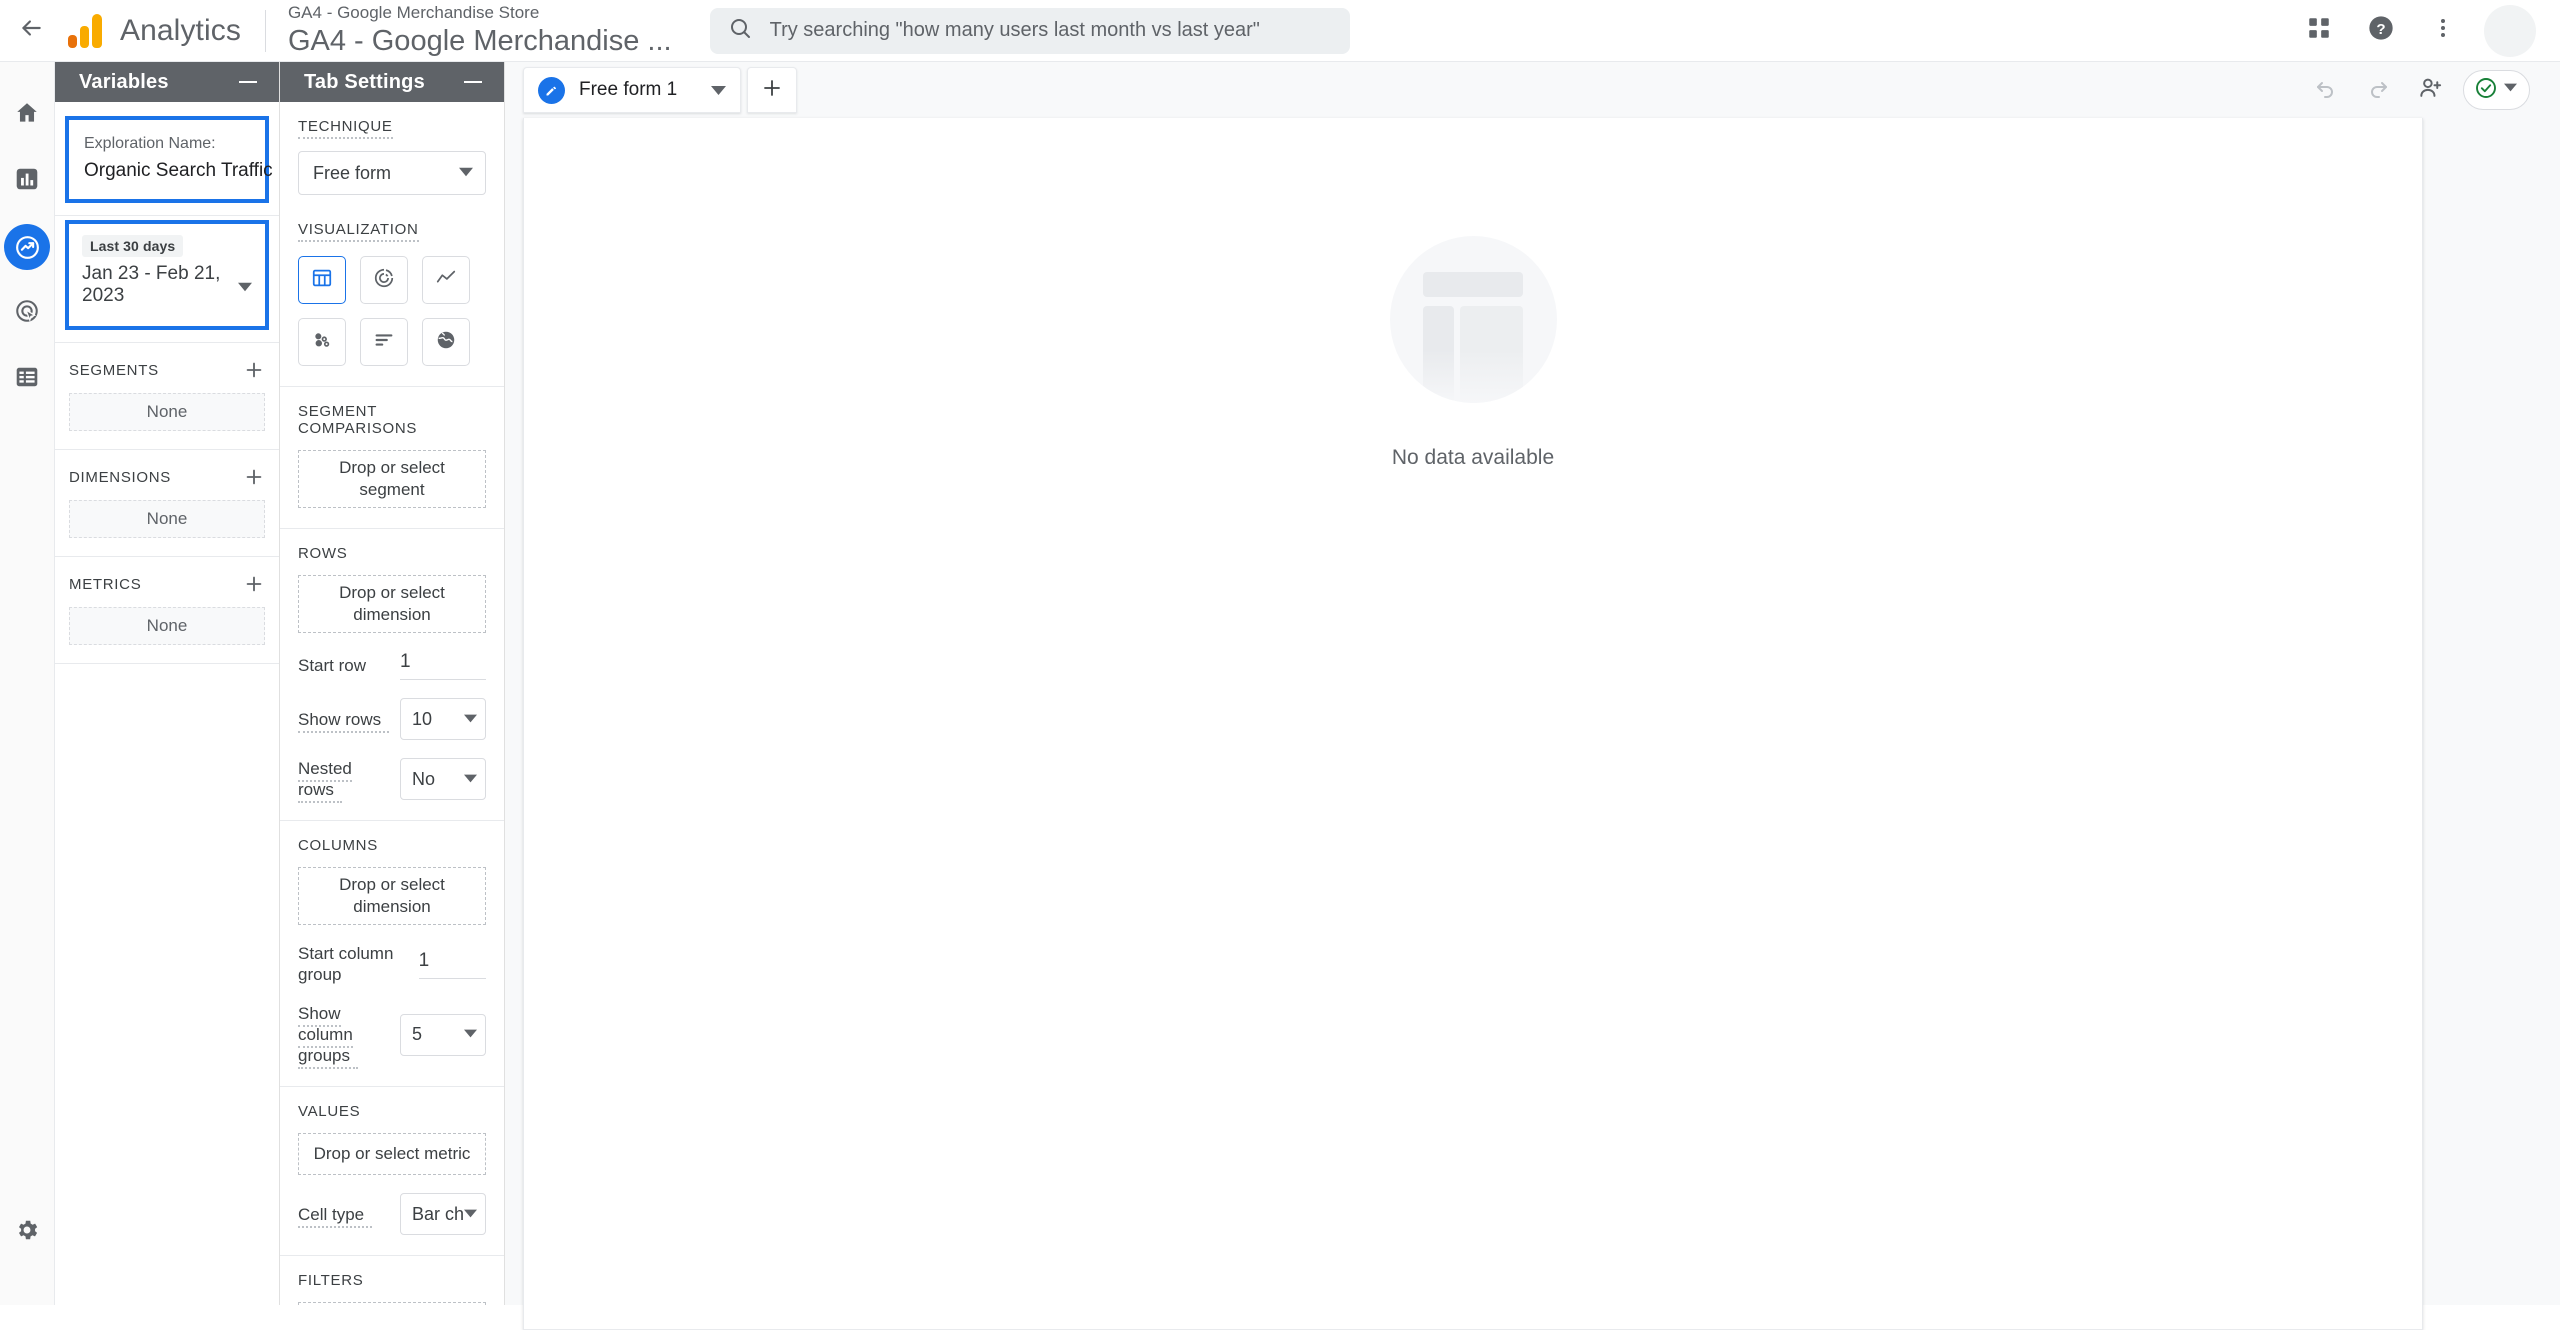 The width and height of the screenshot is (2560, 1330). I want to click on search-bar, so click(1029, 30).